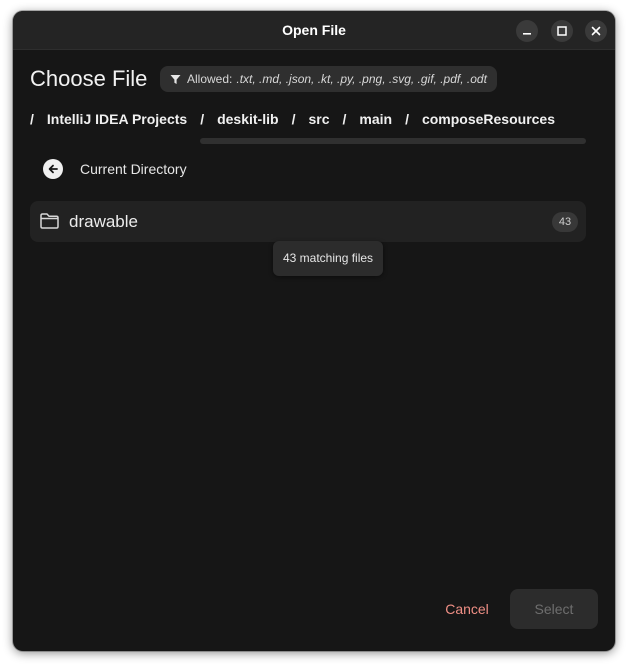 The width and height of the screenshot is (628, 666). Describe the element at coordinates (554, 609) in the screenshot. I see `select-button: Select` at that location.